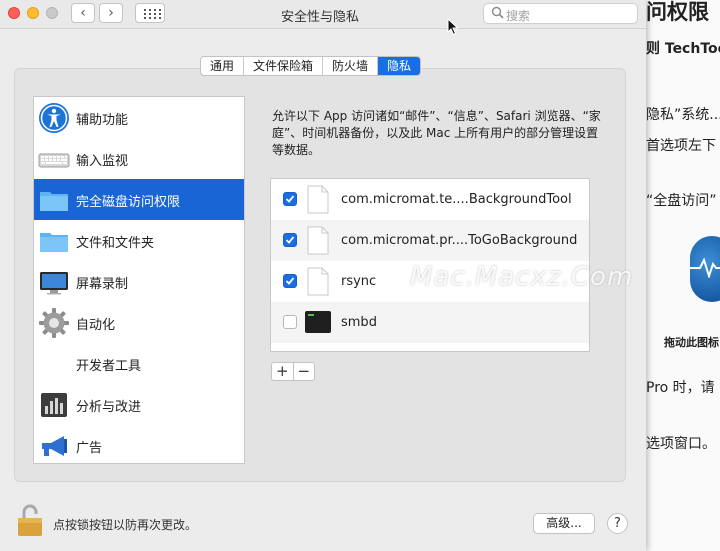 The width and height of the screenshot is (720, 551). Describe the element at coordinates (109, 407) in the screenshot. I see `sidebar-item-label: 分析与改进` at that location.